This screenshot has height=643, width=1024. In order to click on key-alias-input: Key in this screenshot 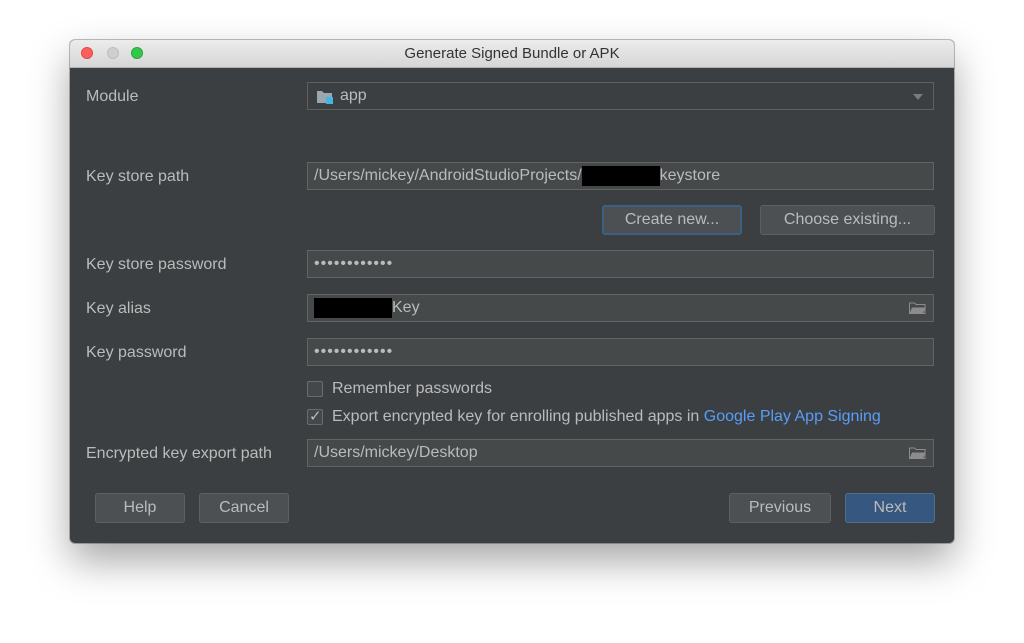, I will do `click(620, 308)`.